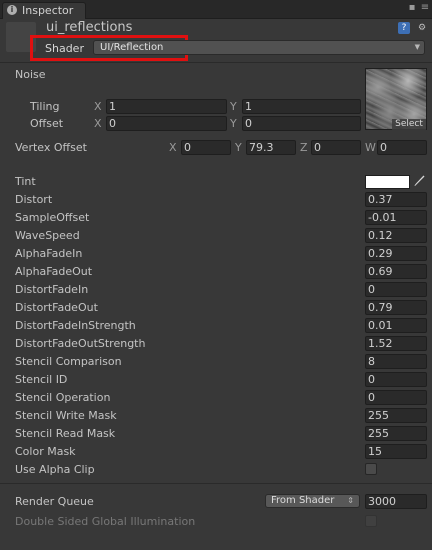 This screenshot has width=432, height=550. What do you see at coordinates (425, 8) in the screenshot?
I see `panel-options-icon: ≡` at bounding box center [425, 8].